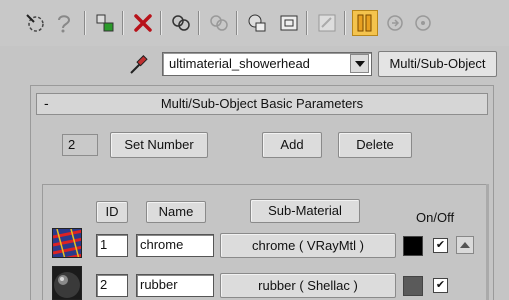 The image size is (509, 300). Describe the element at coordinates (176, 212) in the screenshot. I see `column-header-name: Name` at that location.